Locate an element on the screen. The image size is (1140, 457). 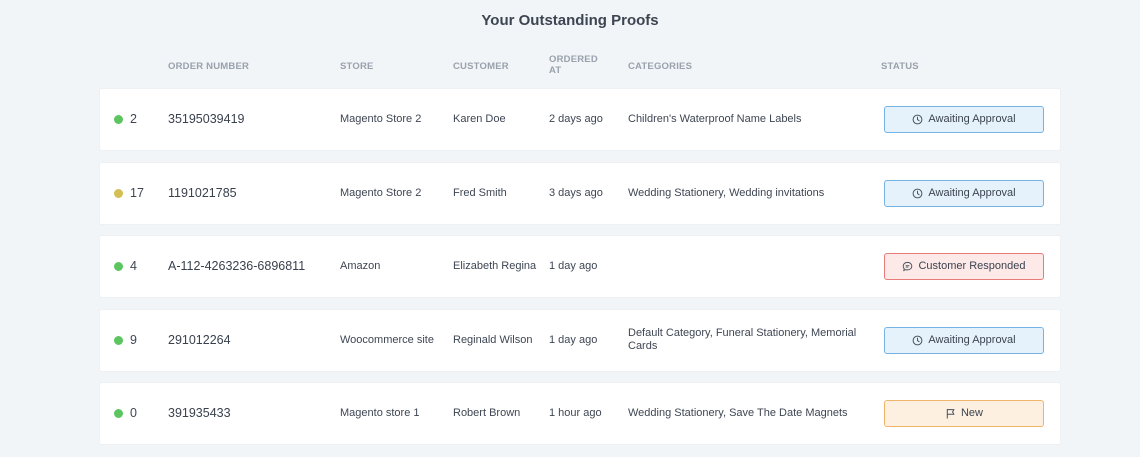
proof-count: 0 is located at coordinates (133, 413).